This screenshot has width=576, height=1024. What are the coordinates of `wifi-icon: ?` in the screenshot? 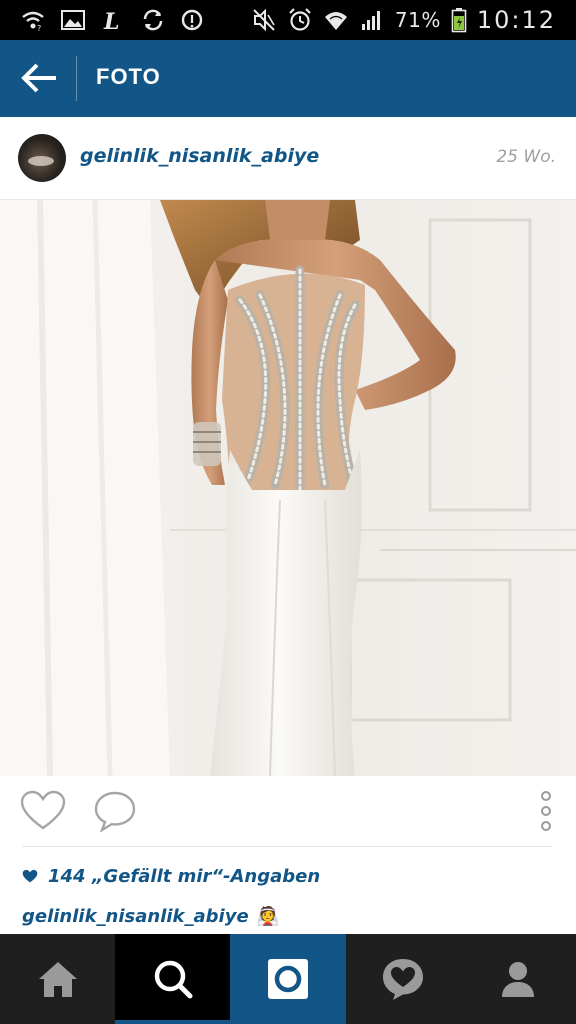 It's located at (33, 20).